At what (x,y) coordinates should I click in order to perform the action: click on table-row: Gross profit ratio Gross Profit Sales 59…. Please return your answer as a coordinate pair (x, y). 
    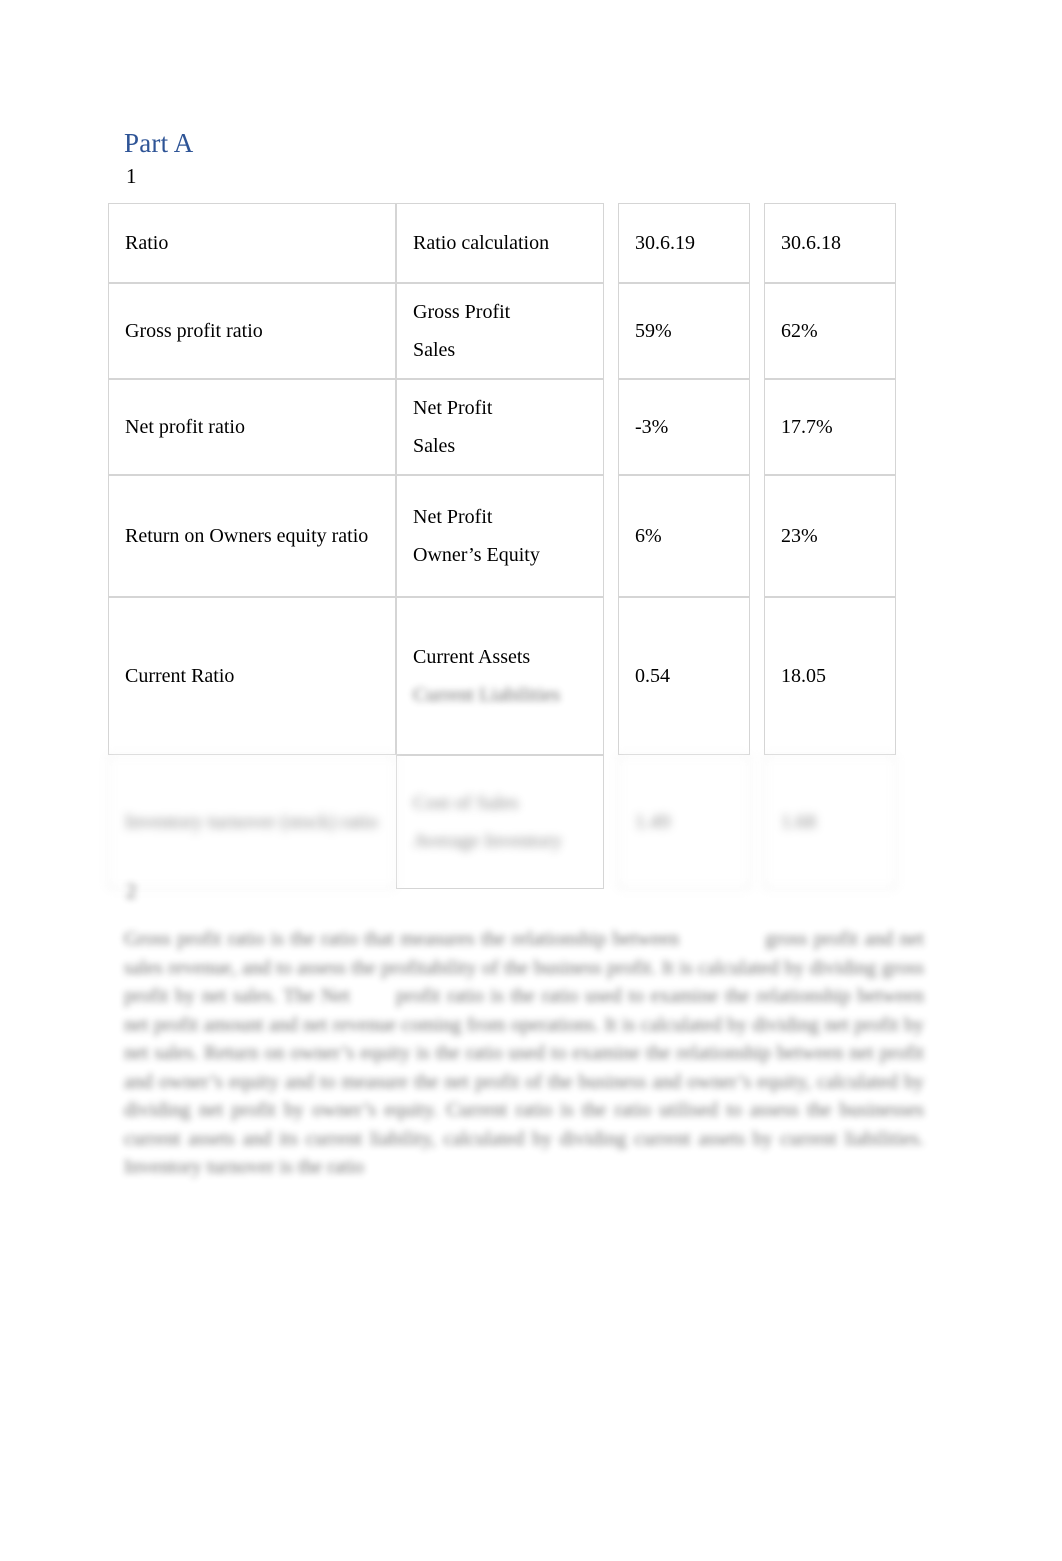
    Looking at the image, I should click on (502, 331).